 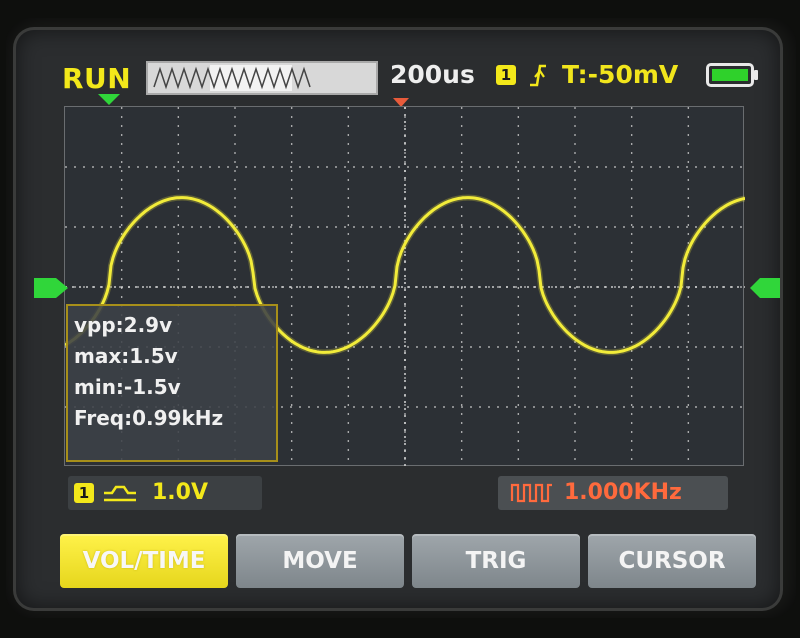 What do you see at coordinates (51, 288) in the screenshot?
I see `channel-1-ground-marker` at bounding box center [51, 288].